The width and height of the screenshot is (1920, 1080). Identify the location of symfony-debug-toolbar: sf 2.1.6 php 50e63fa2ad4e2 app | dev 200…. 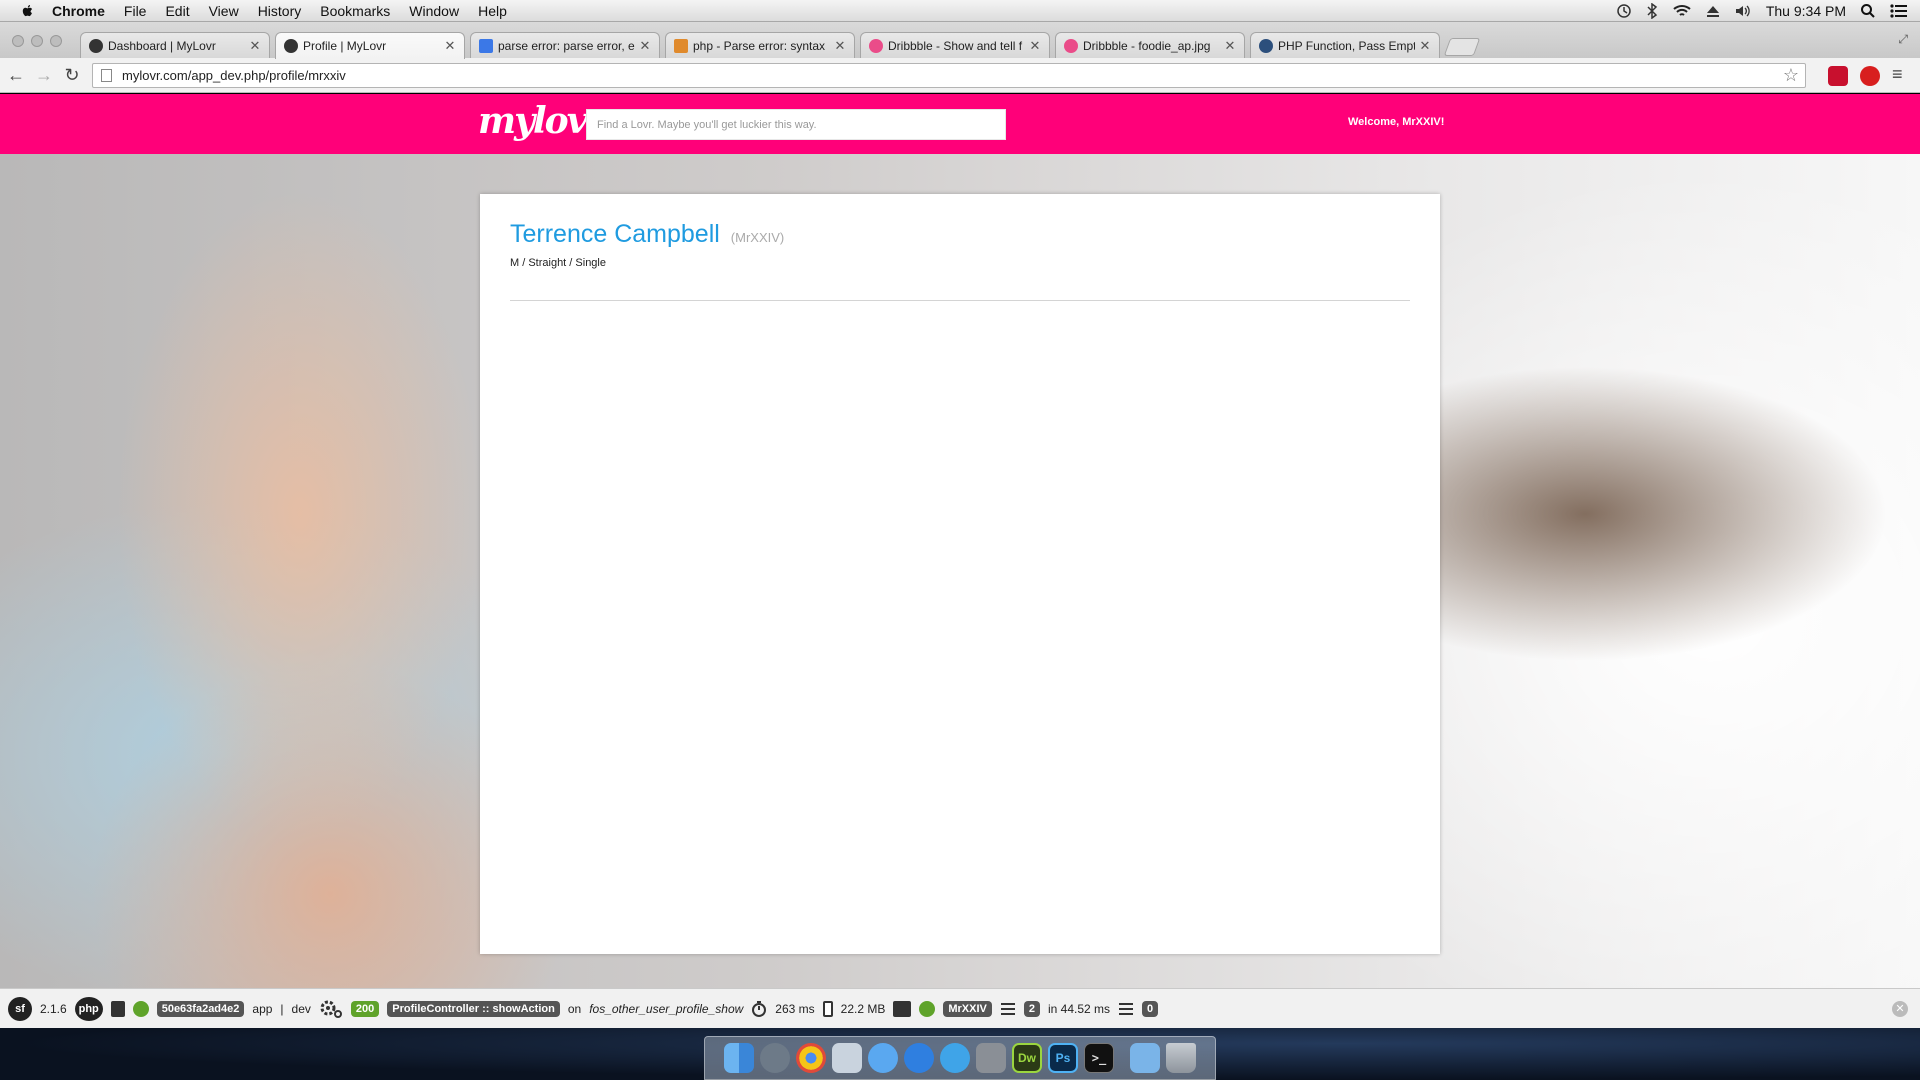
(960, 1008).